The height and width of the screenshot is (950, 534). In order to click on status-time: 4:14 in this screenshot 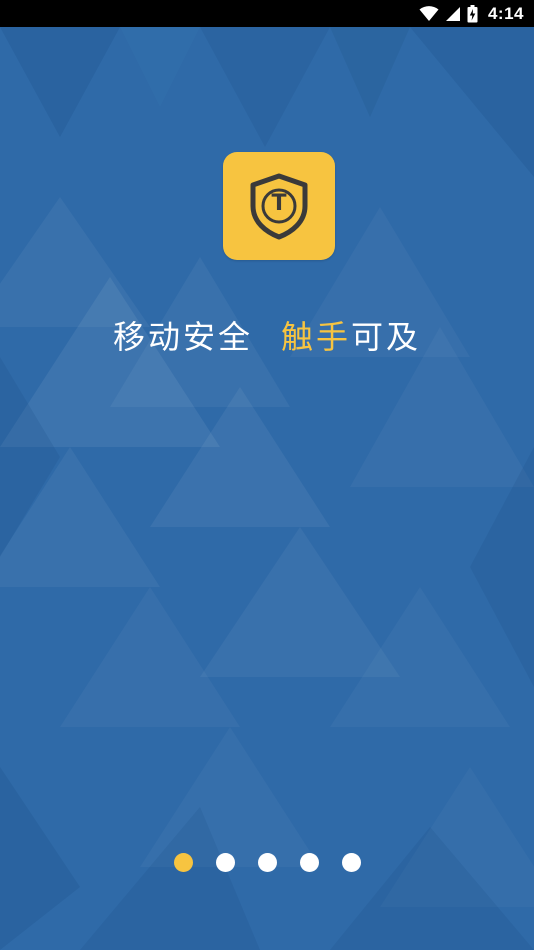, I will do `click(505, 13)`.